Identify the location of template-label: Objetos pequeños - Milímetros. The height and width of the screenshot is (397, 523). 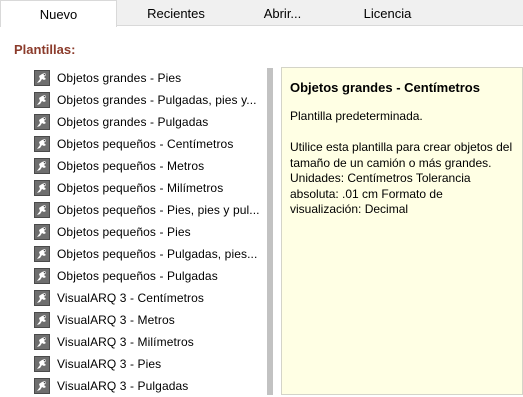
(140, 188).